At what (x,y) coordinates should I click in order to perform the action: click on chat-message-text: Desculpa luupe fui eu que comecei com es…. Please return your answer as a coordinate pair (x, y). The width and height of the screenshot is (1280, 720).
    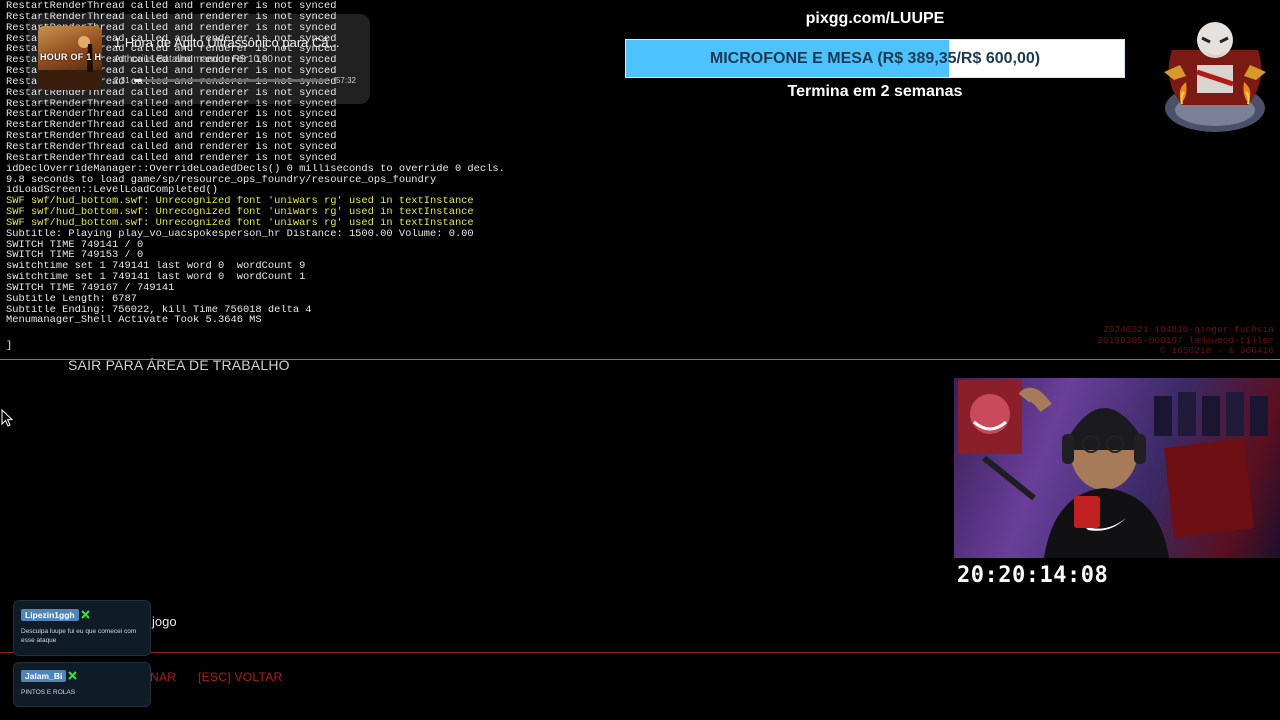
    Looking at the image, I should click on (79, 636).